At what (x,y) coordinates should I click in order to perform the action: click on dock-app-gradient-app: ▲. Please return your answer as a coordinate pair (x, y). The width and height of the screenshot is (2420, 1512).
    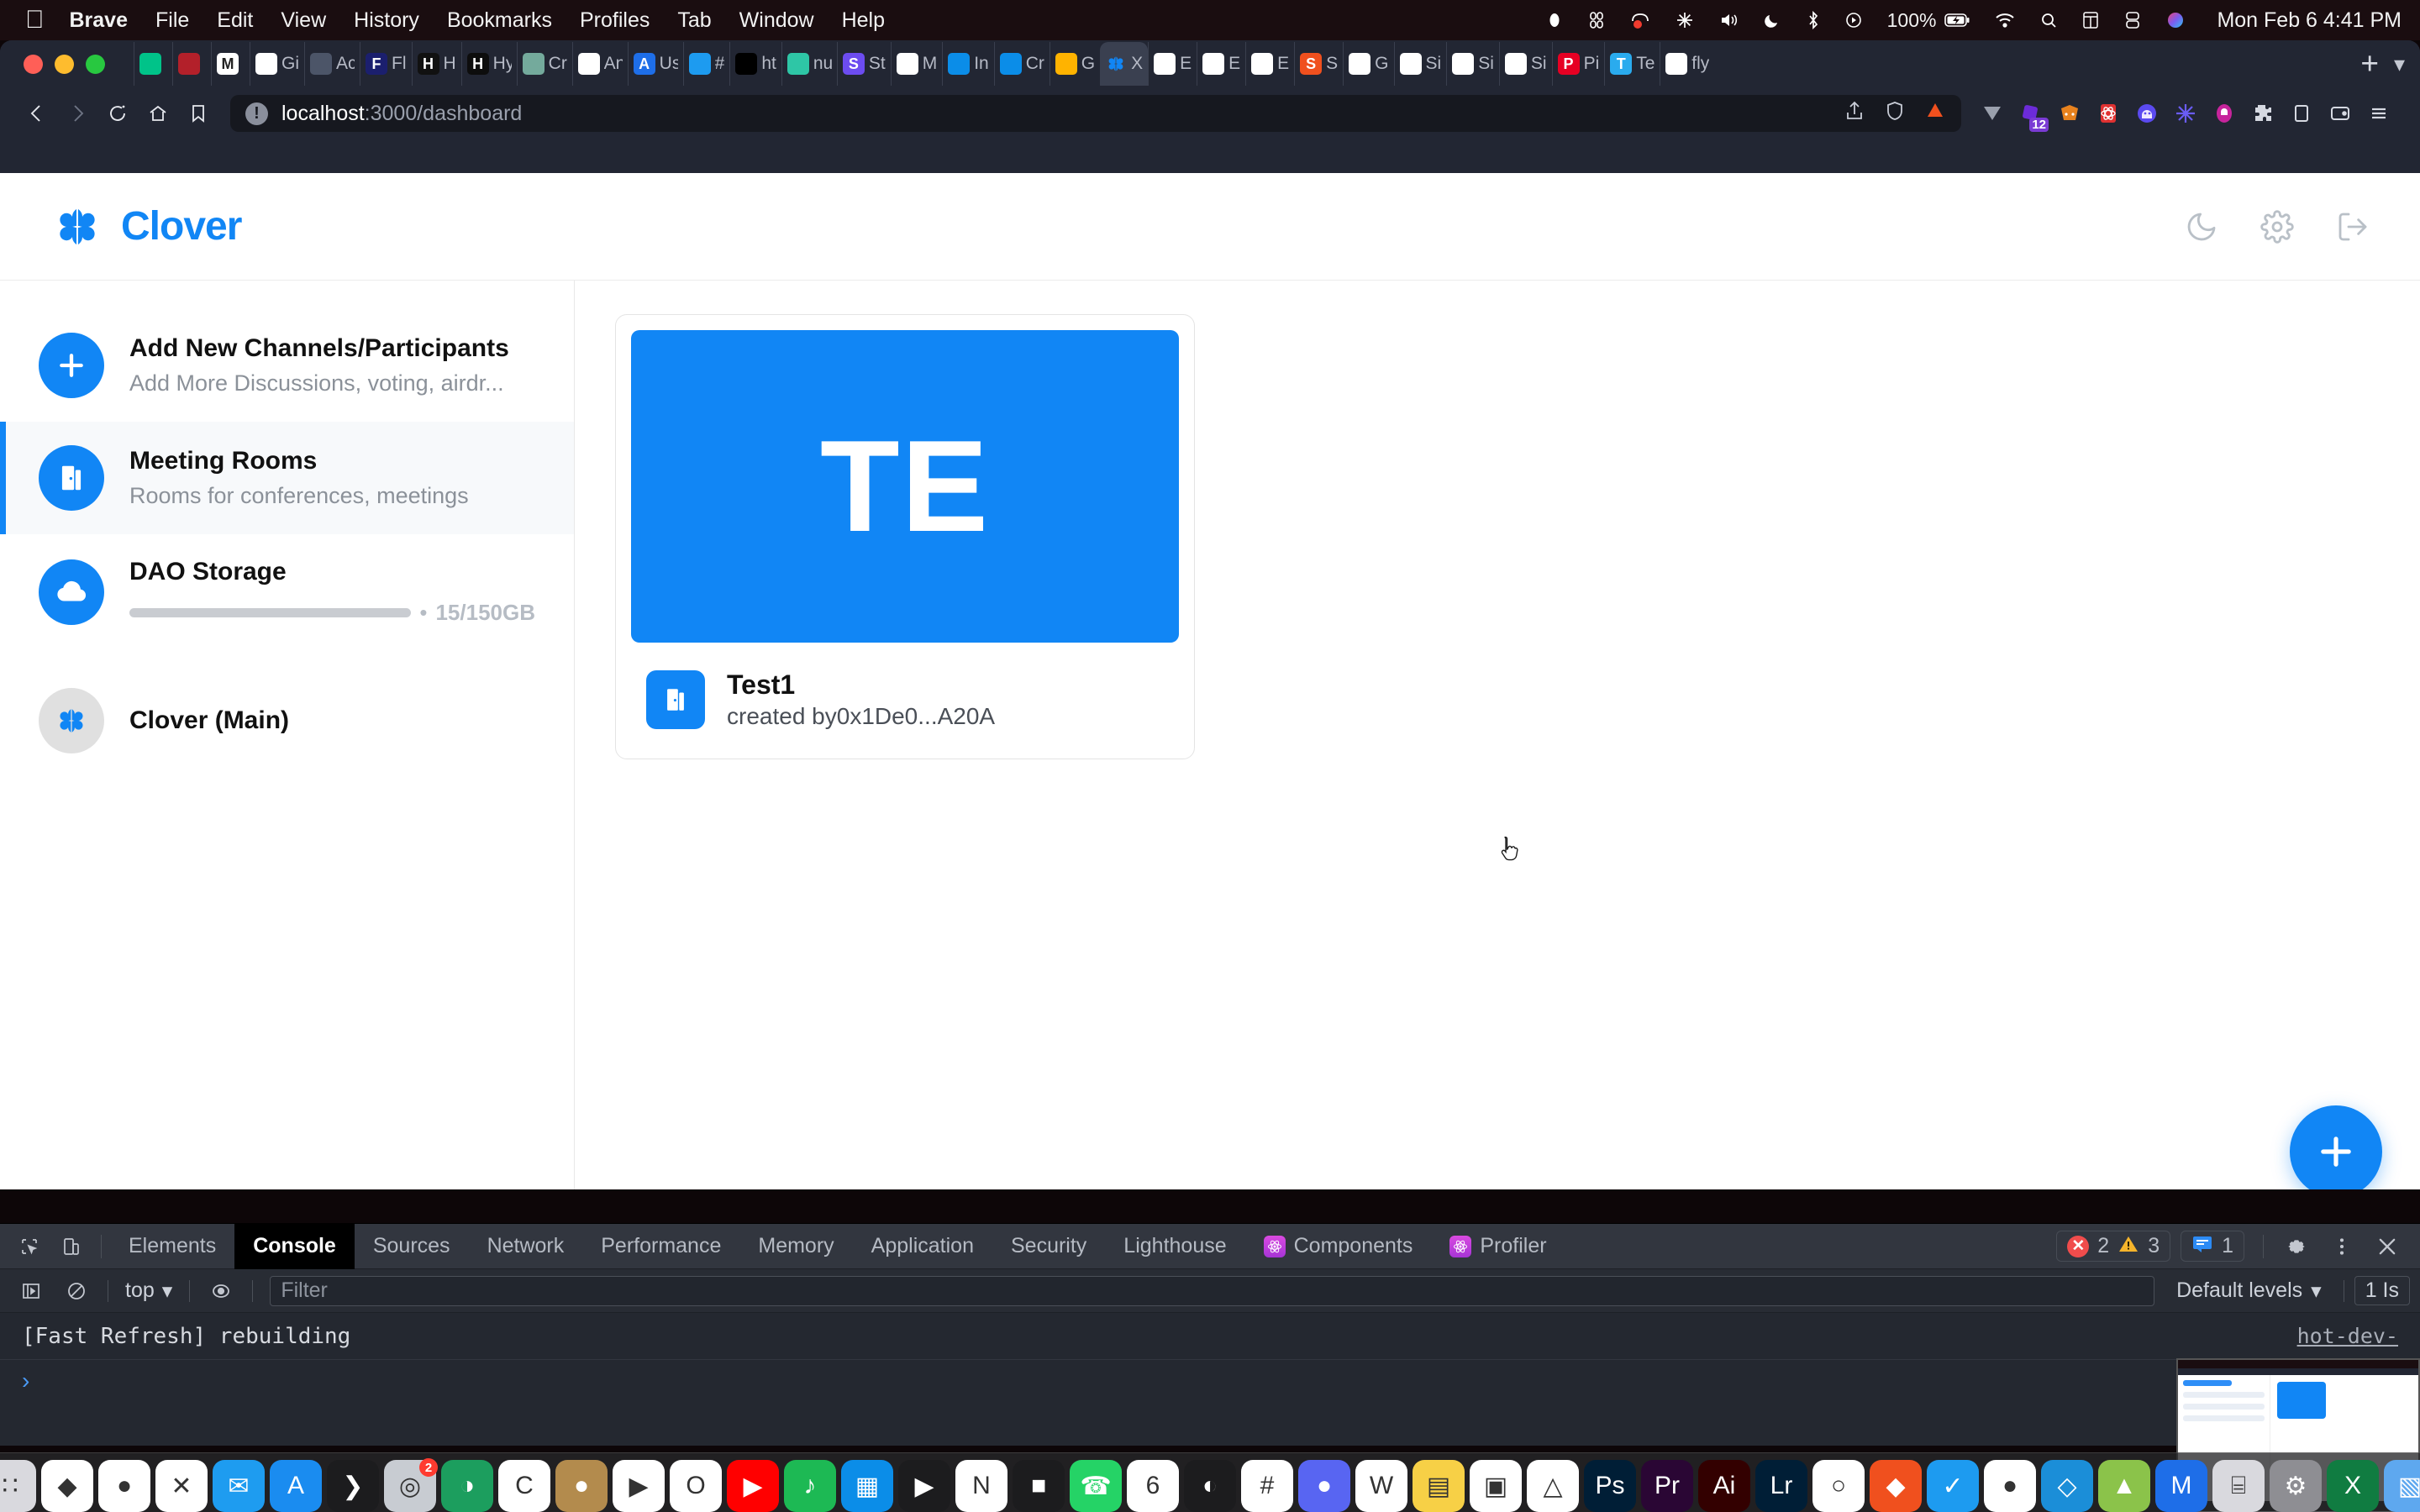
    Looking at the image, I should click on (2124, 1486).